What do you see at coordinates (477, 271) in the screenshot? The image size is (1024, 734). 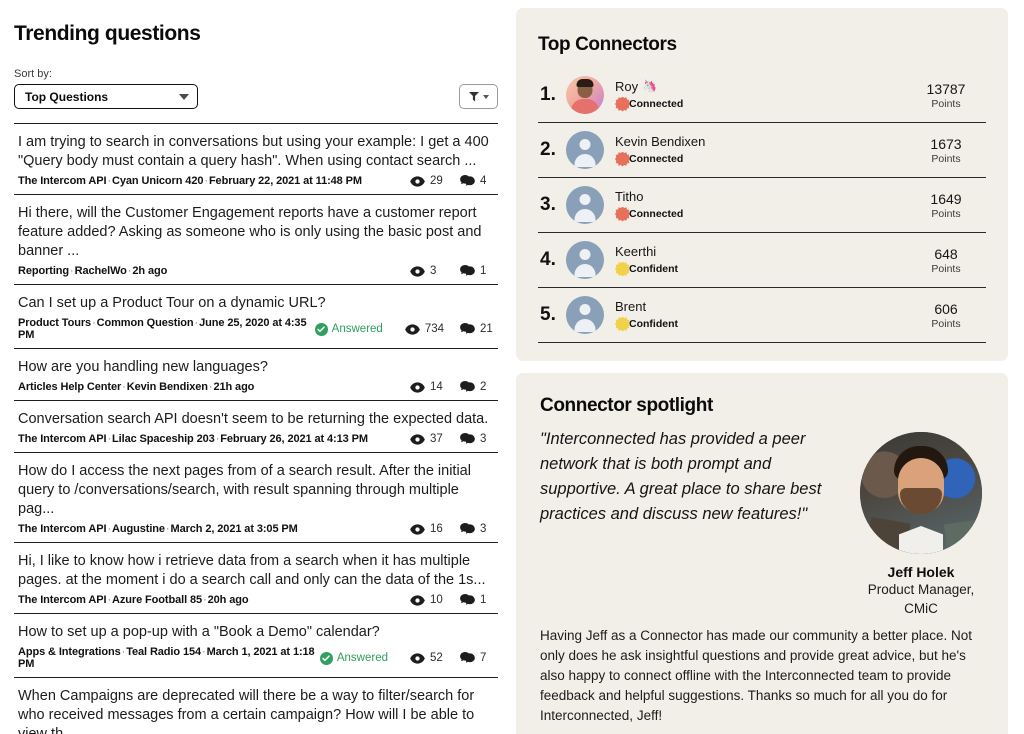 I see `replies-stat: 1` at bounding box center [477, 271].